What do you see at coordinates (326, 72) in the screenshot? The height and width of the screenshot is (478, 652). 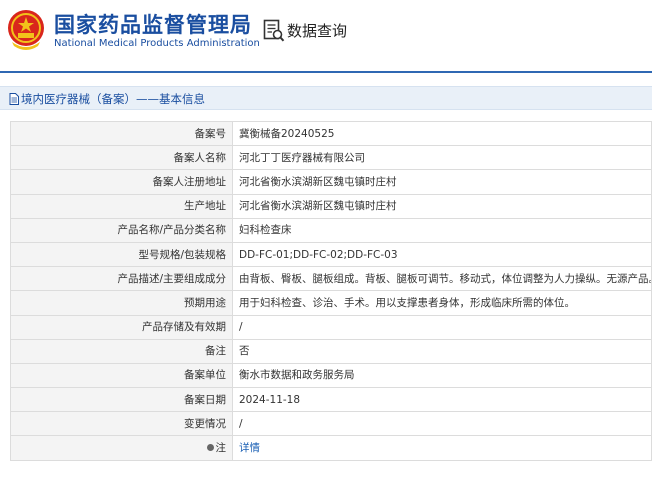 I see `header-divider` at bounding box center [326, 72].